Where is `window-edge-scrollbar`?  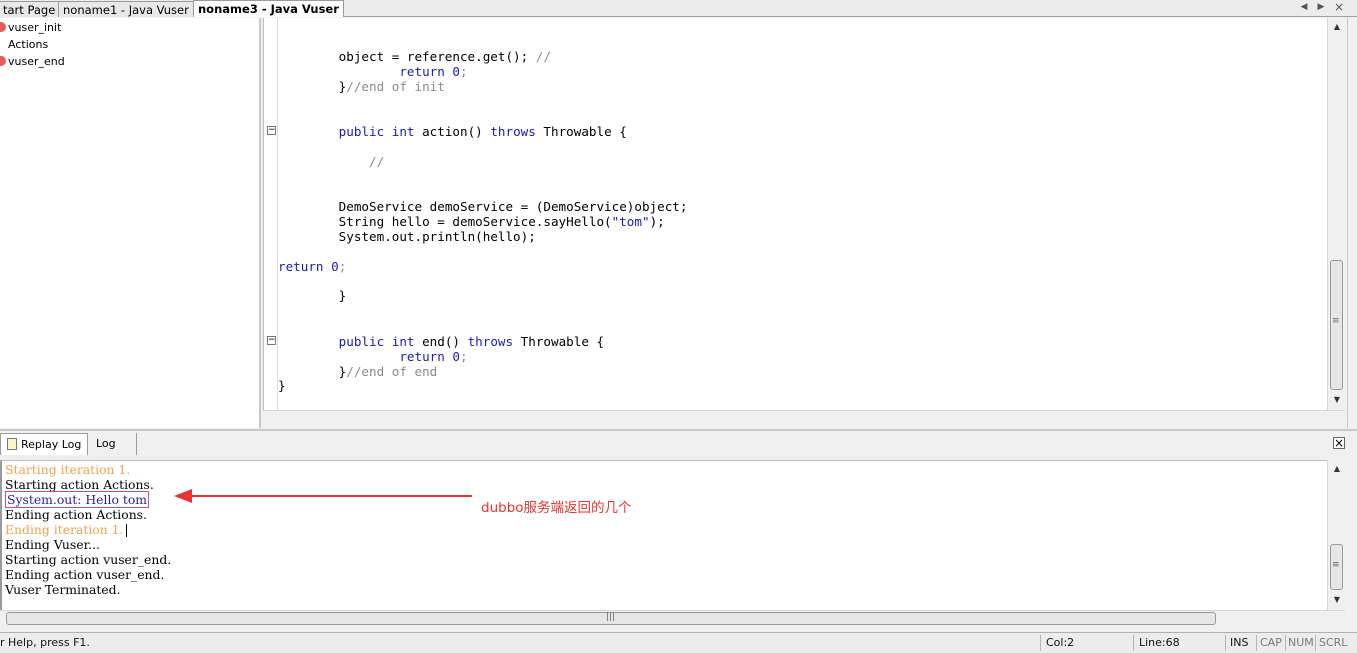
window-edge-scrollbar is located at coordinates (1352, 223).